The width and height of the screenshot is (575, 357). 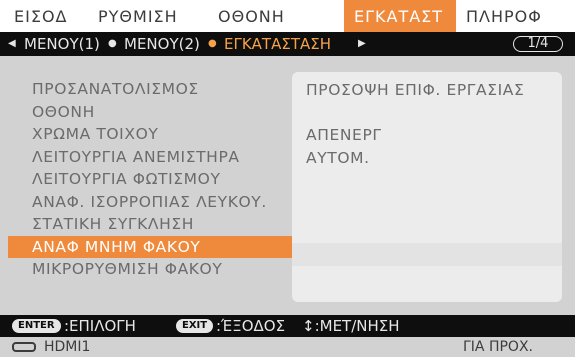 What do you see at coordinates (287, 326) in the screenshot?
I see `hint-bar: ENTER :ΕΠΙΛΟΓΗ EXIT :ΈΞΟΔΟΣ ↕:ΜΕΤ/ΝΗΣΗ` at bounding box center [287, 326].